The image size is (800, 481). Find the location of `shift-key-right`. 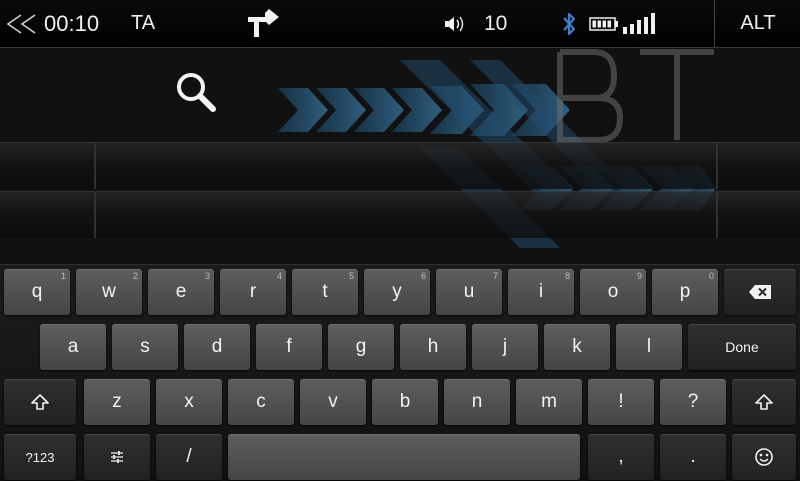

shift-key-right is located at coordinates (764, 402).